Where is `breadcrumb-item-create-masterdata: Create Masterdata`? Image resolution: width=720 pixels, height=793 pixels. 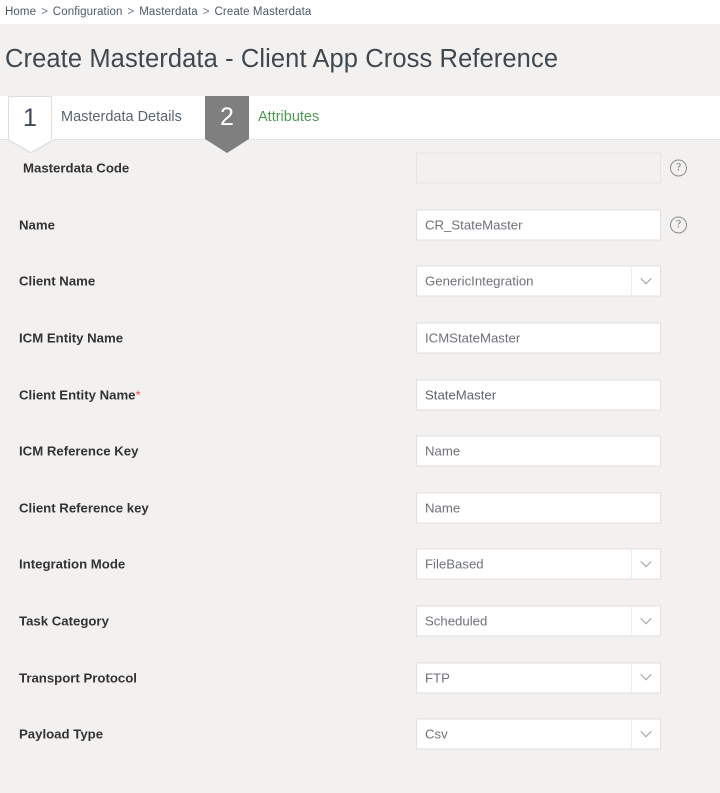 breadcrumb-item-create-masterdata: Create Masterdata is located at coordinates (262, 12).